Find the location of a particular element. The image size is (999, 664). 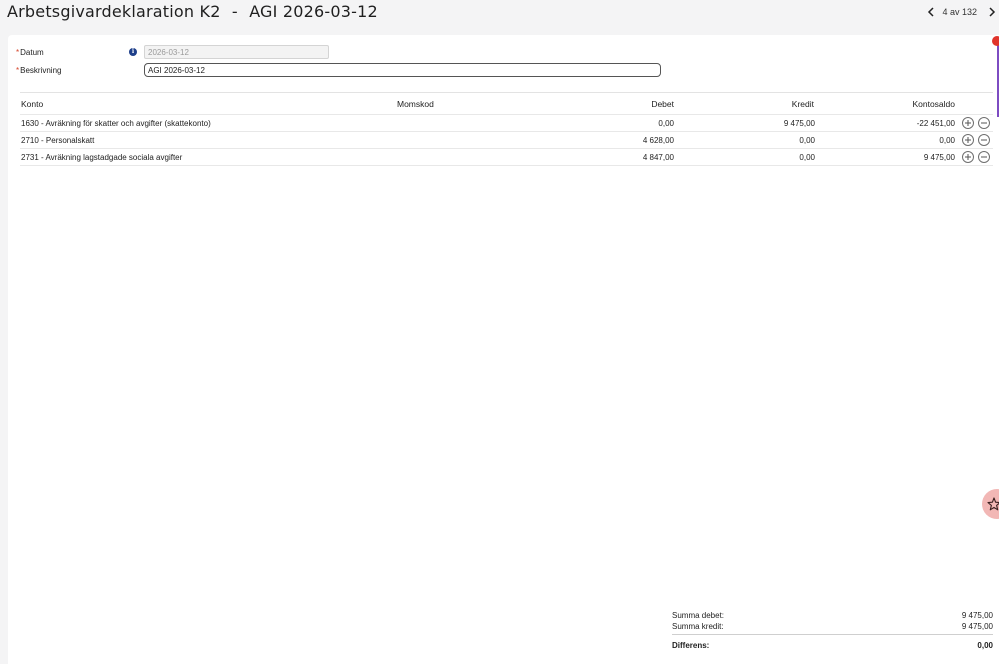

next-record-button is located at coordinates (992, 12).